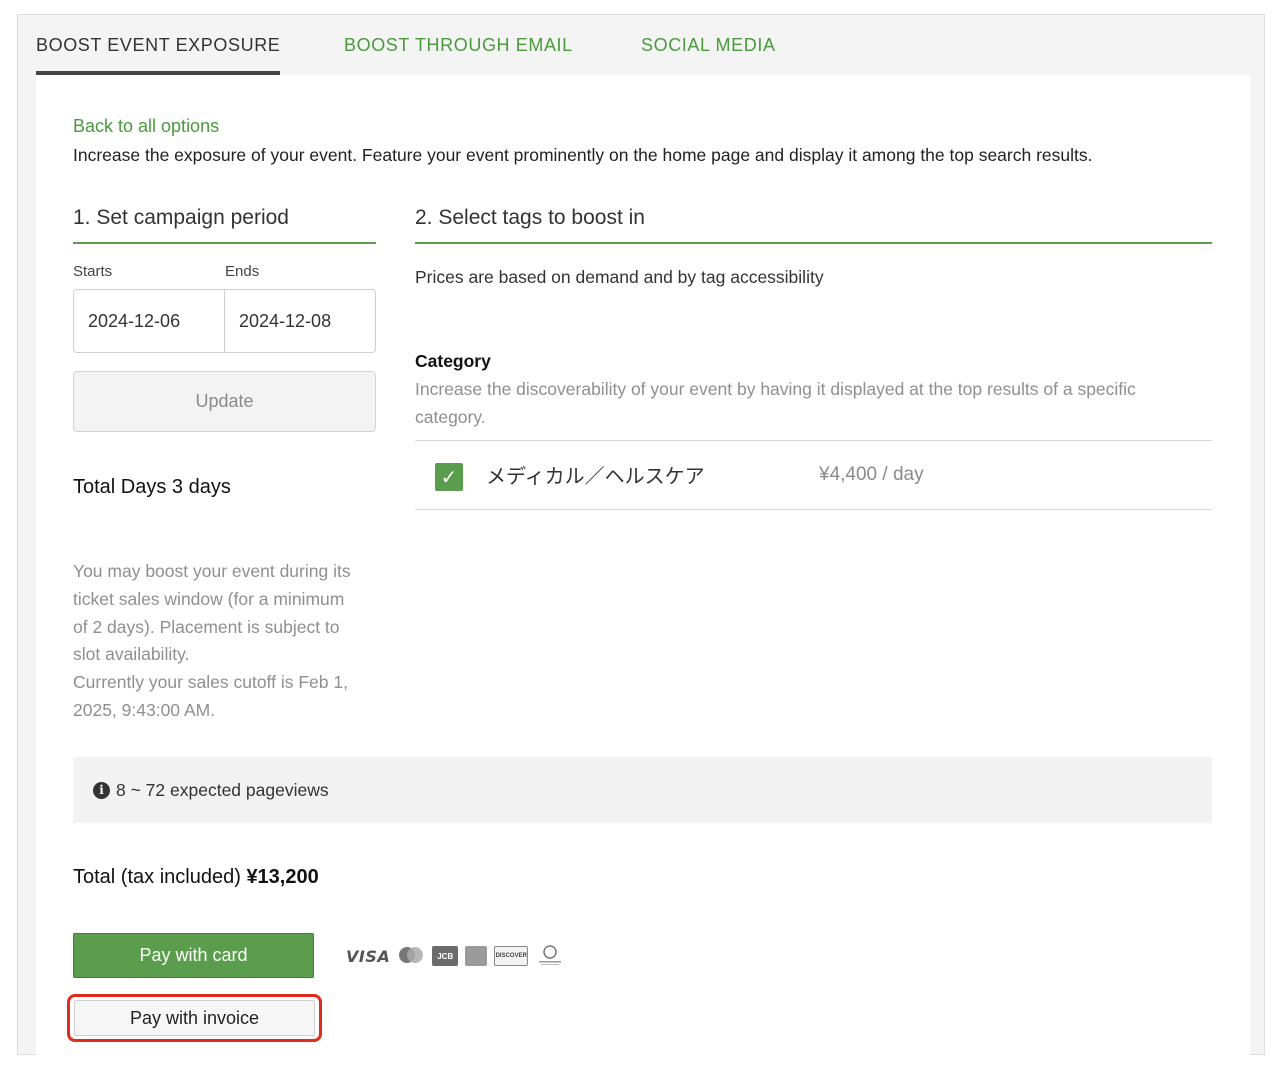 This screenshot has width=1284, height=1078. I want to click on tag-price: ¥4,400 / day, so click(871, 474).